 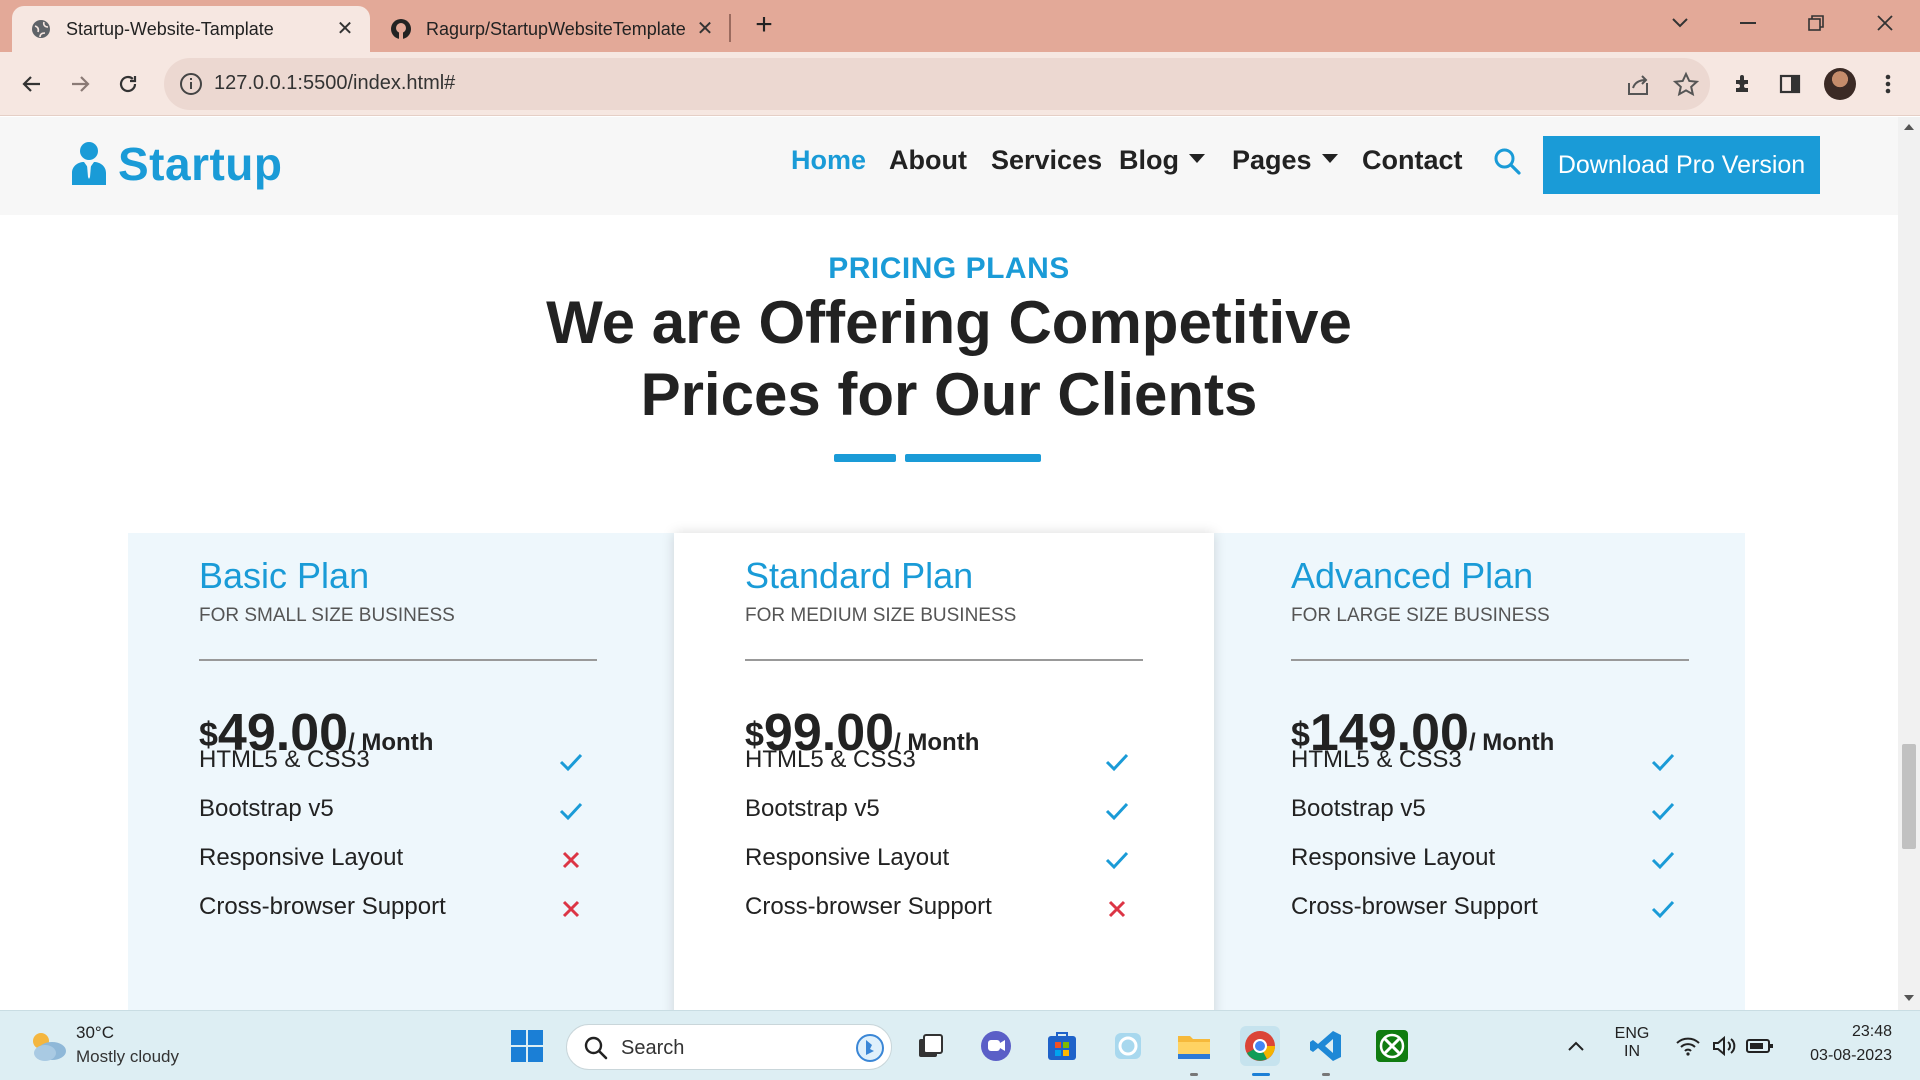 I want to click on url-text: 127.0.0.1:5500/index.html#, so click(x=334, y=83).